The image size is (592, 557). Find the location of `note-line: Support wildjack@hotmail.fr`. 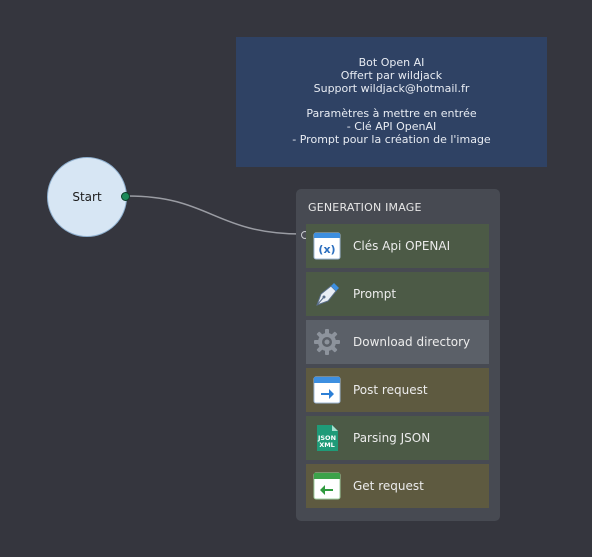

note-line: Support wildjack@hotmail.fr is located at coordinates (391, 88).